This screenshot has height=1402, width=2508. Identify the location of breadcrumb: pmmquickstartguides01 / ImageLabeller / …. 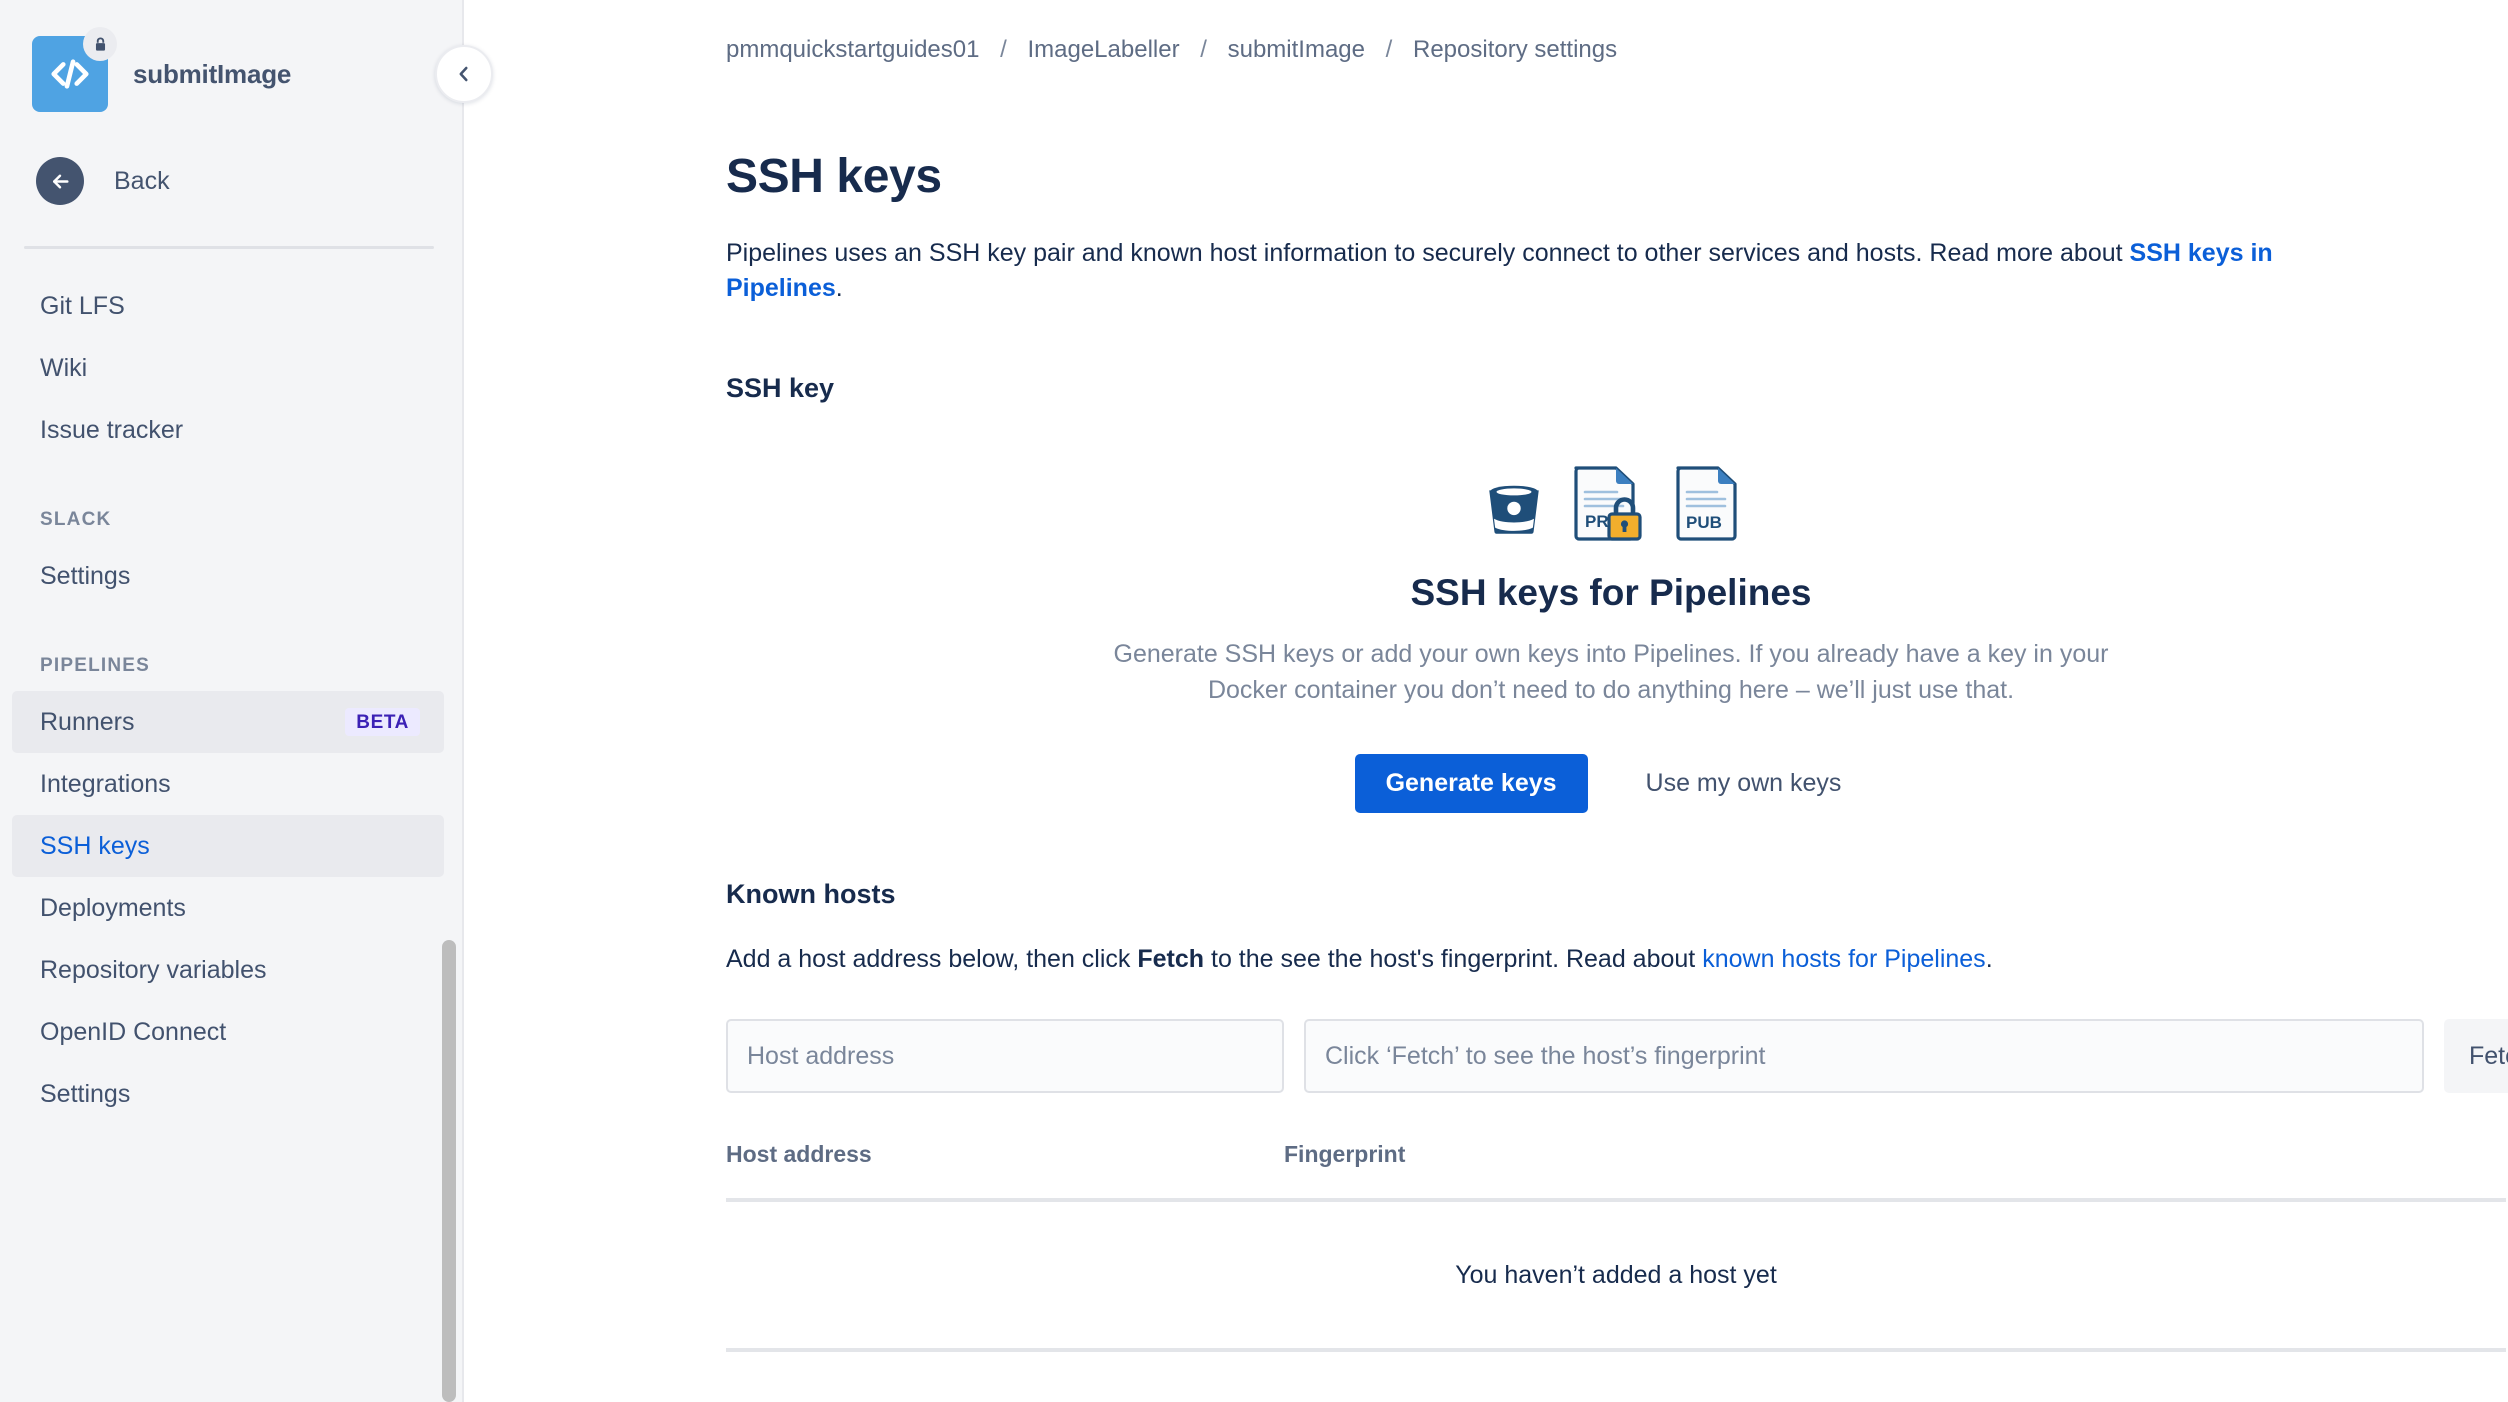
(1617, 50).